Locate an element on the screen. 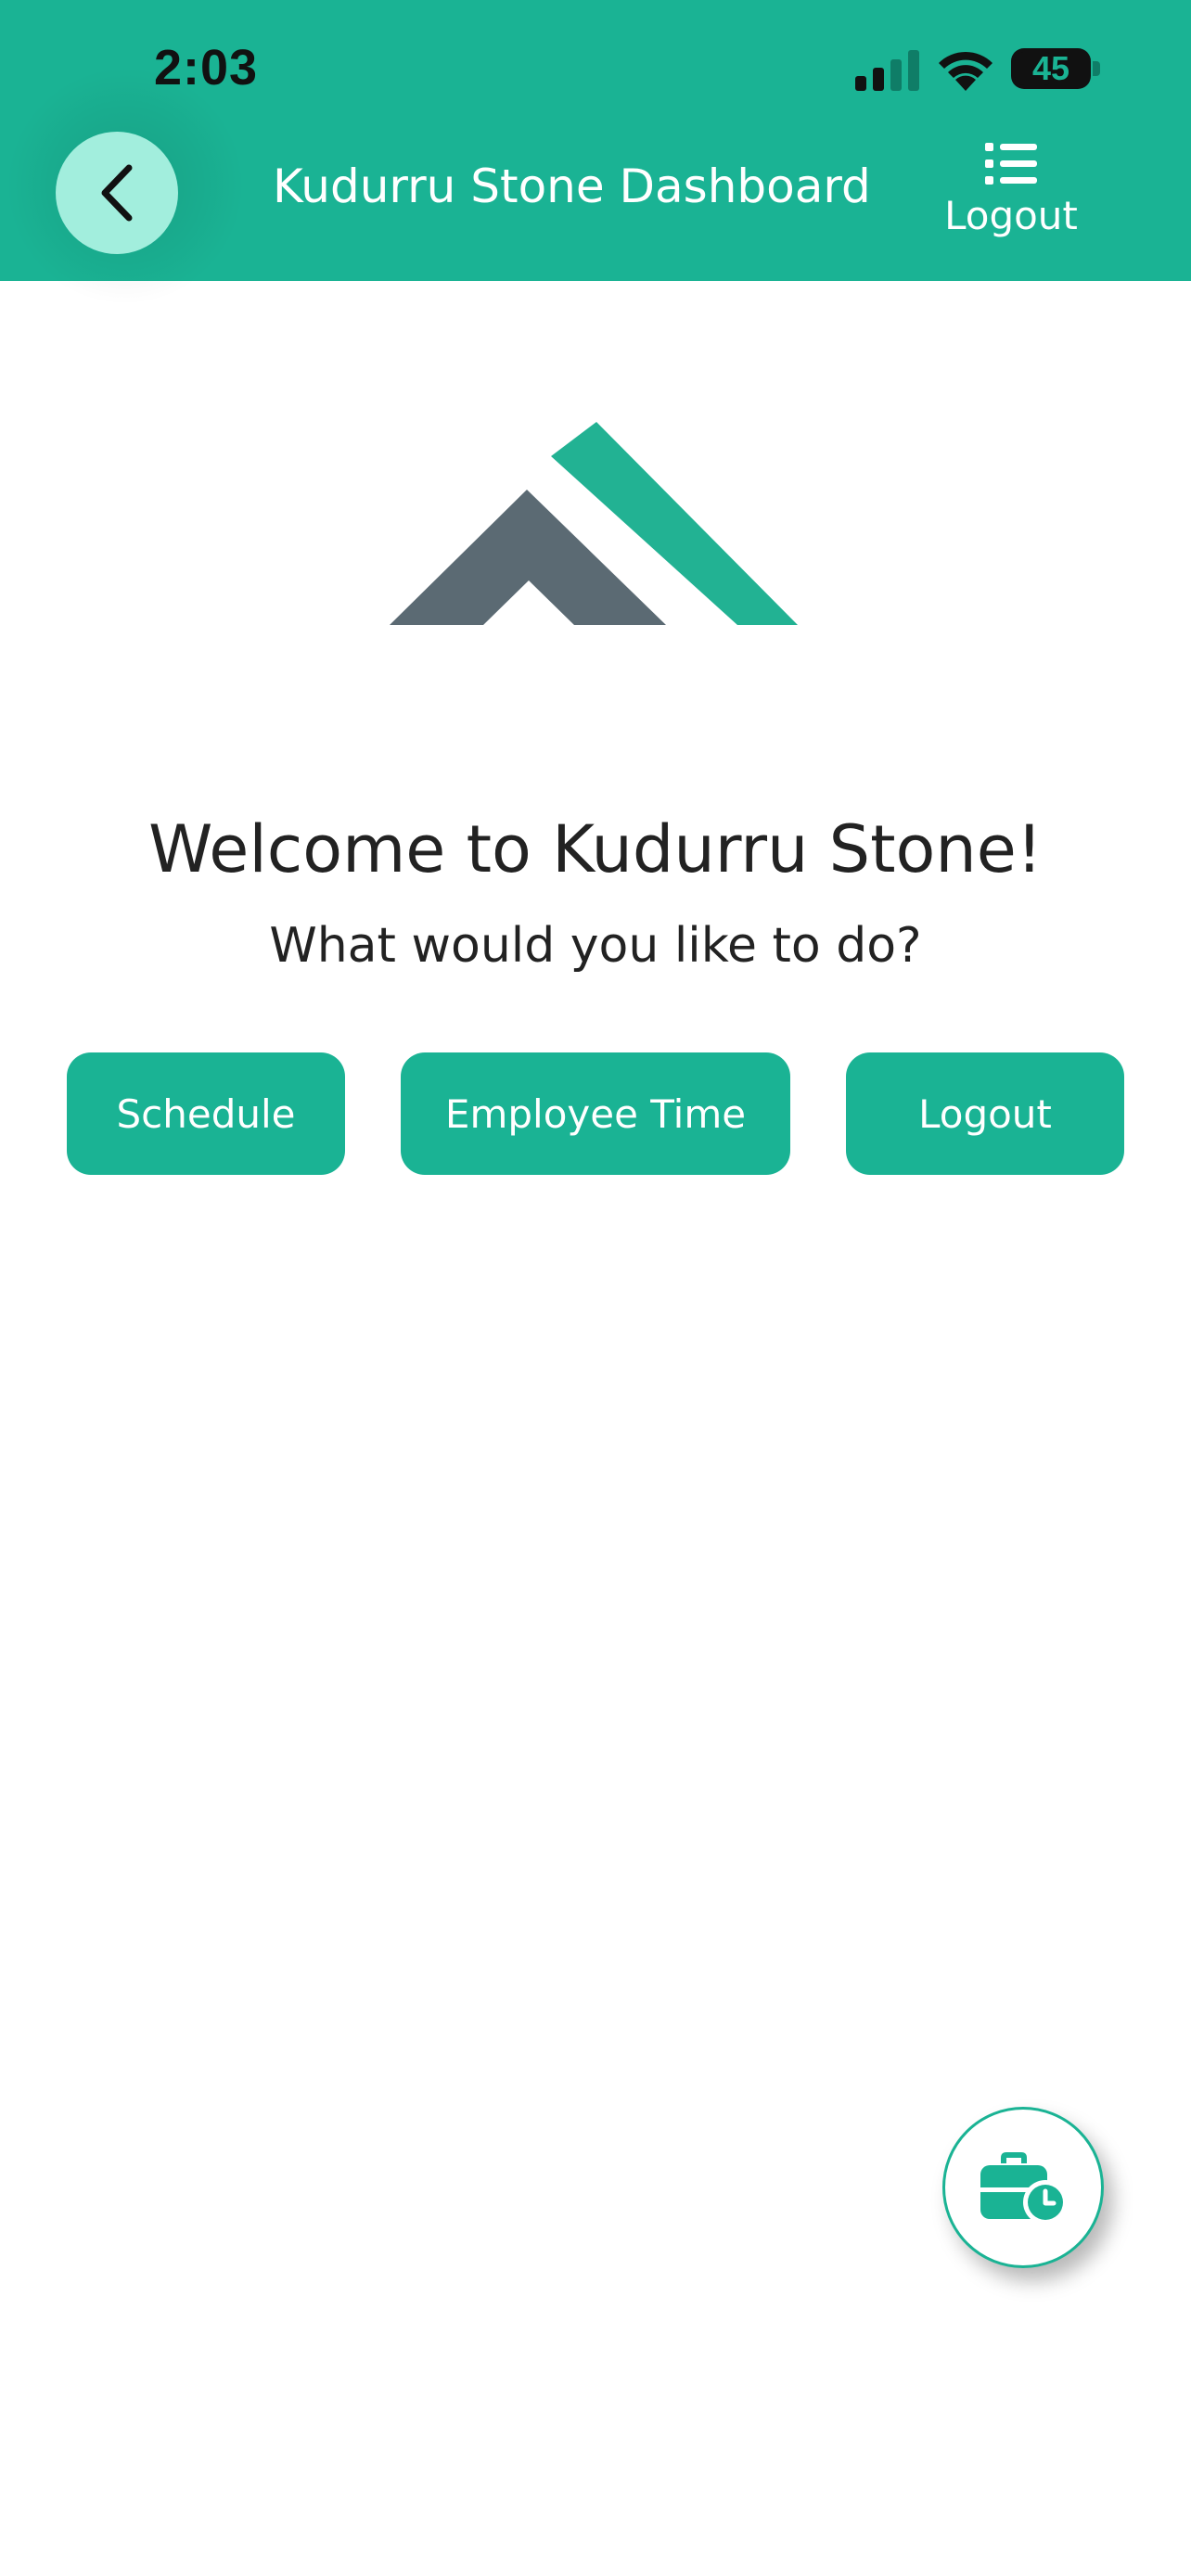 Image resolution: width=1191 pixels, height=2576 pixels. briefcase-clock-icon is located at coordinates (1024, 2188).